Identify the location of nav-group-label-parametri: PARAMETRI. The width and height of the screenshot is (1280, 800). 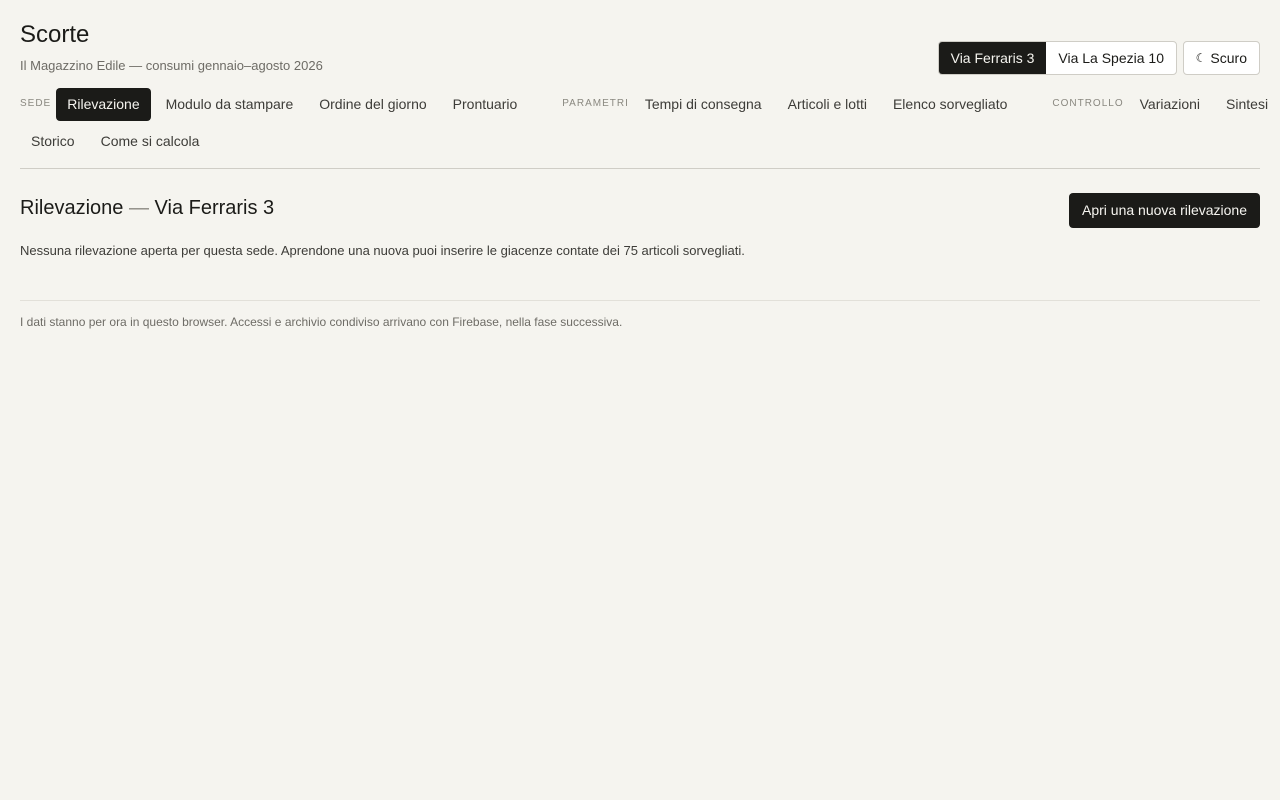
(595, 103).